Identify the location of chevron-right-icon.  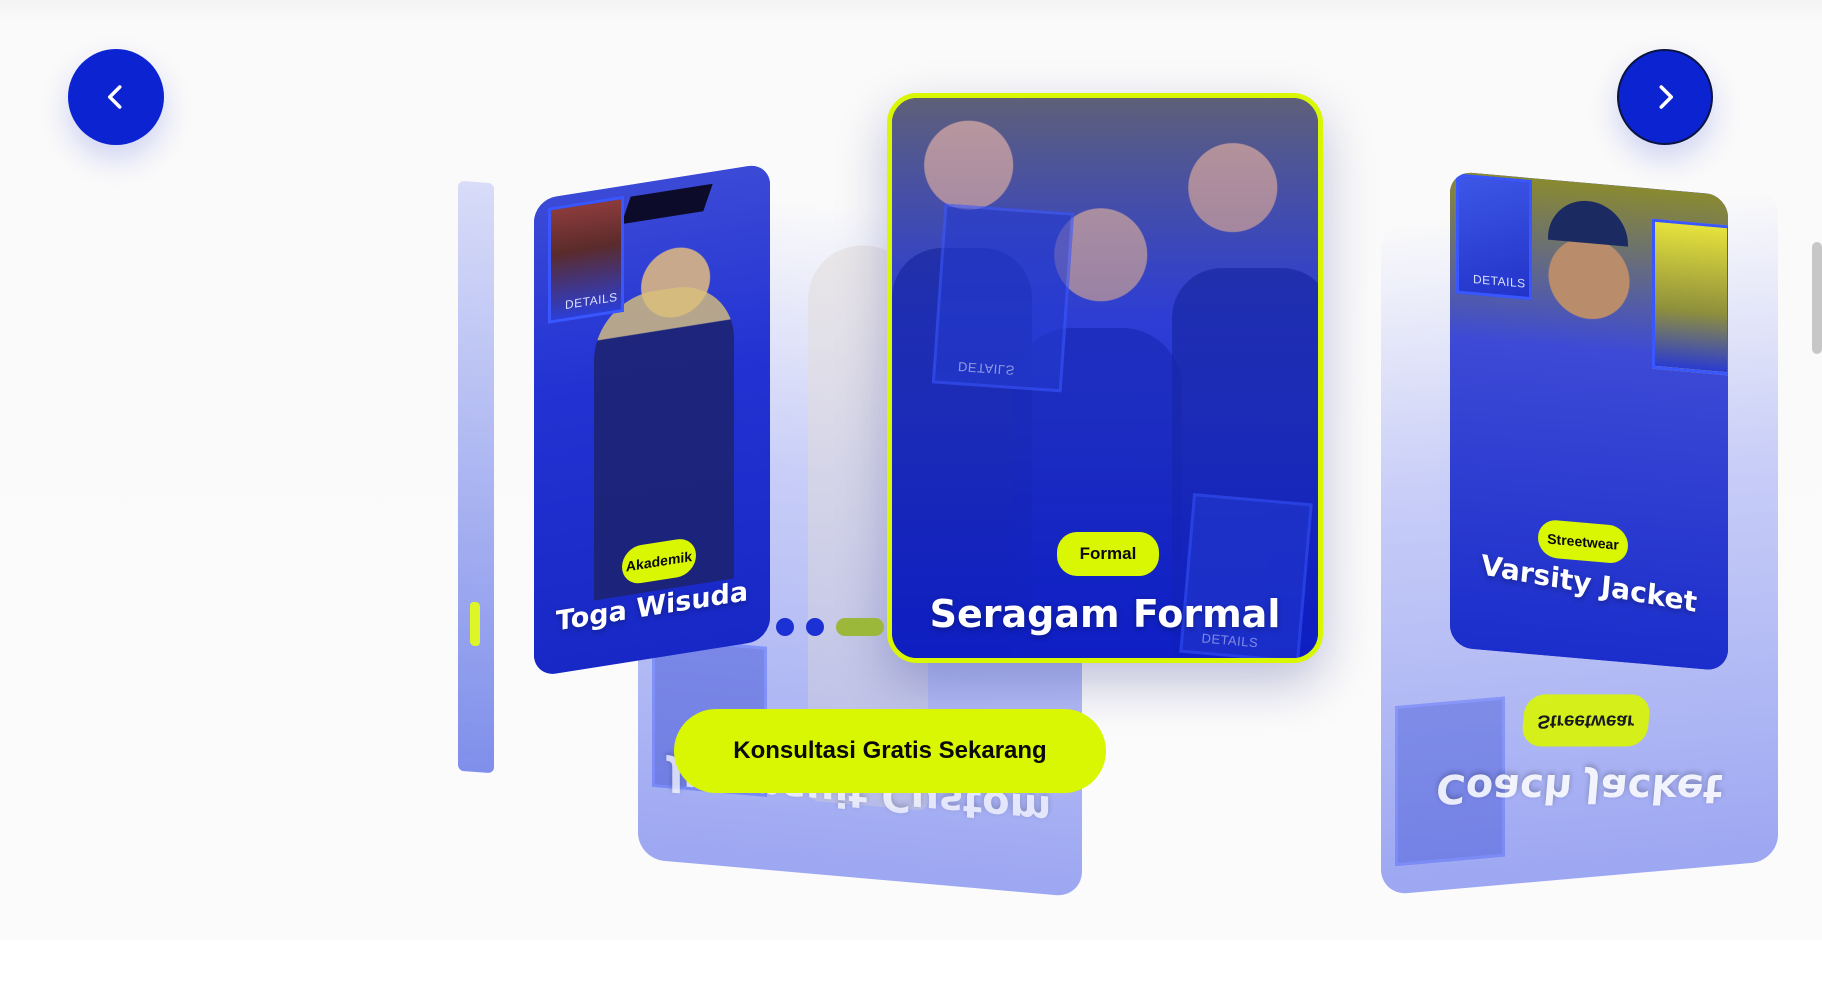
(1666, 97).